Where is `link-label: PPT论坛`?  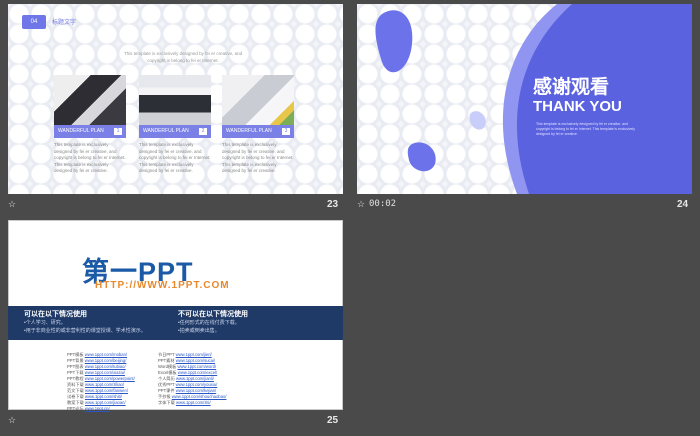
link-label: PPT论坛 is located at coordinates (75, 408).